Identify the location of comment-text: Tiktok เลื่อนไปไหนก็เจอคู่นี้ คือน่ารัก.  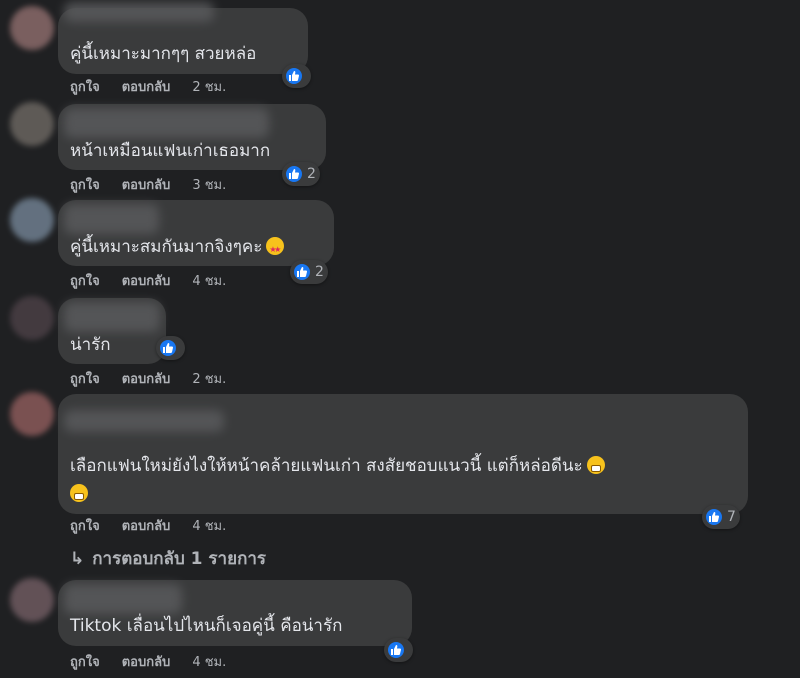
(206, 626).